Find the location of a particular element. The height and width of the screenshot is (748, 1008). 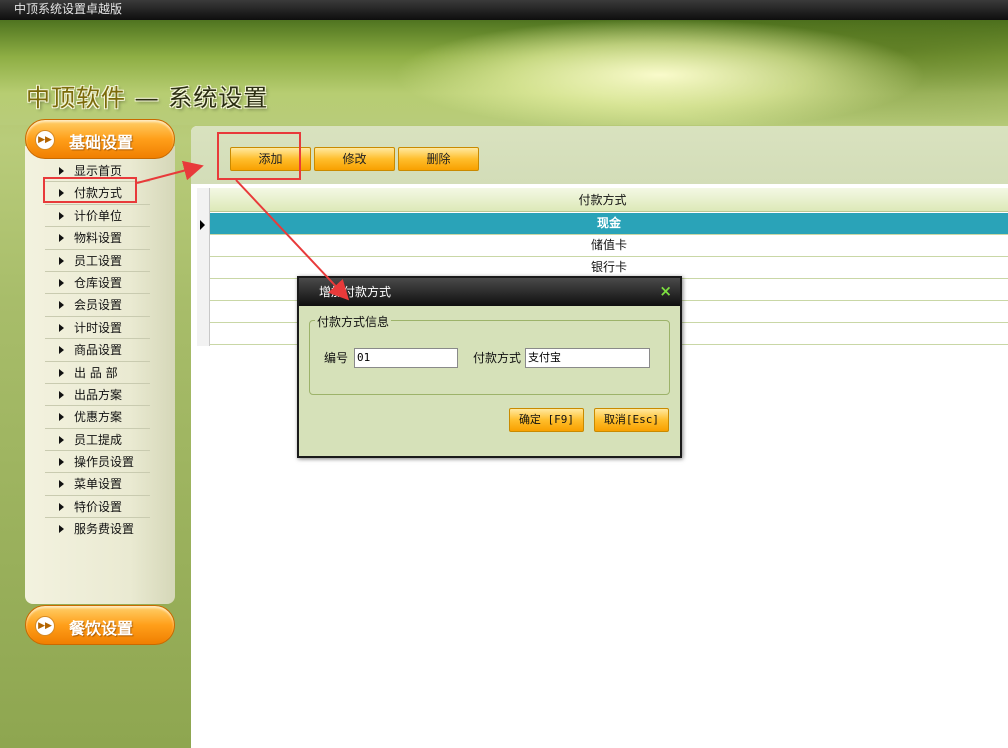

sidebar-item-label: 会员设置 is located at coordinates (98, 305).